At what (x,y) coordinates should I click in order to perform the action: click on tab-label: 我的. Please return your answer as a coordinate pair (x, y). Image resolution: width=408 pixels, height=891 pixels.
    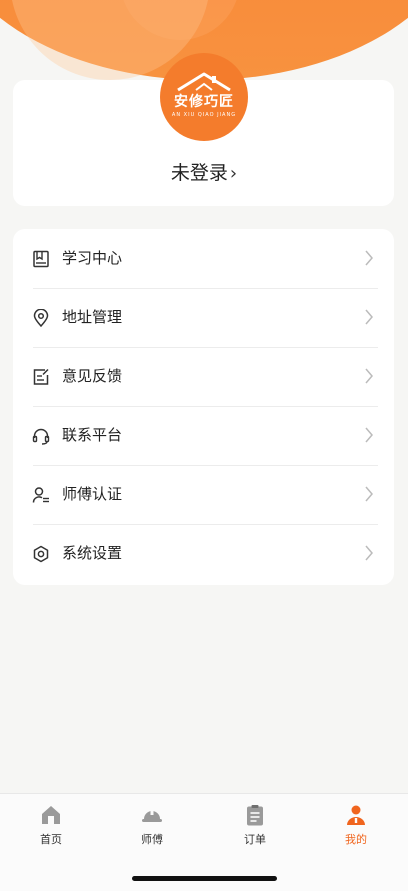
    Looking at the image, I should click on (356, 839).